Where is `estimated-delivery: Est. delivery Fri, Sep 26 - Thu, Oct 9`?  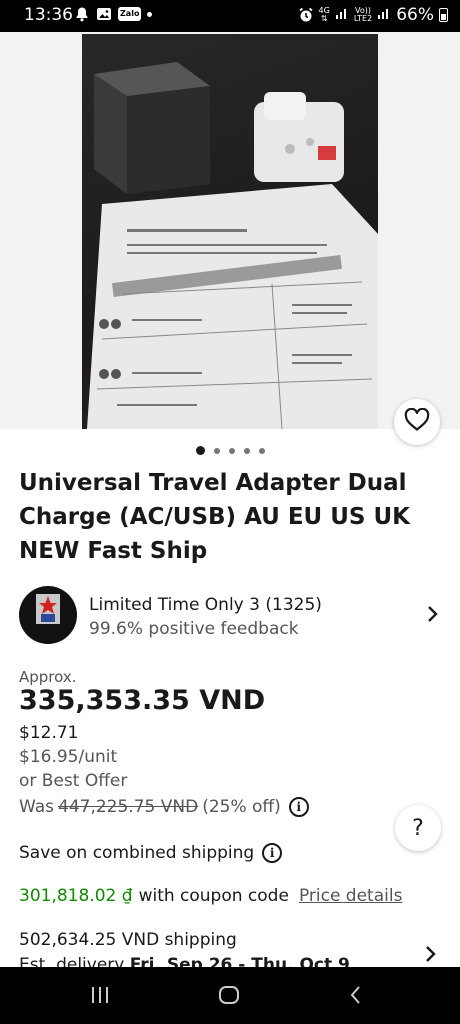 estimated-delivery: Est. delivery Fri, Sep 26 - Thu, Oct 9 is located at coordinates (184, 961).